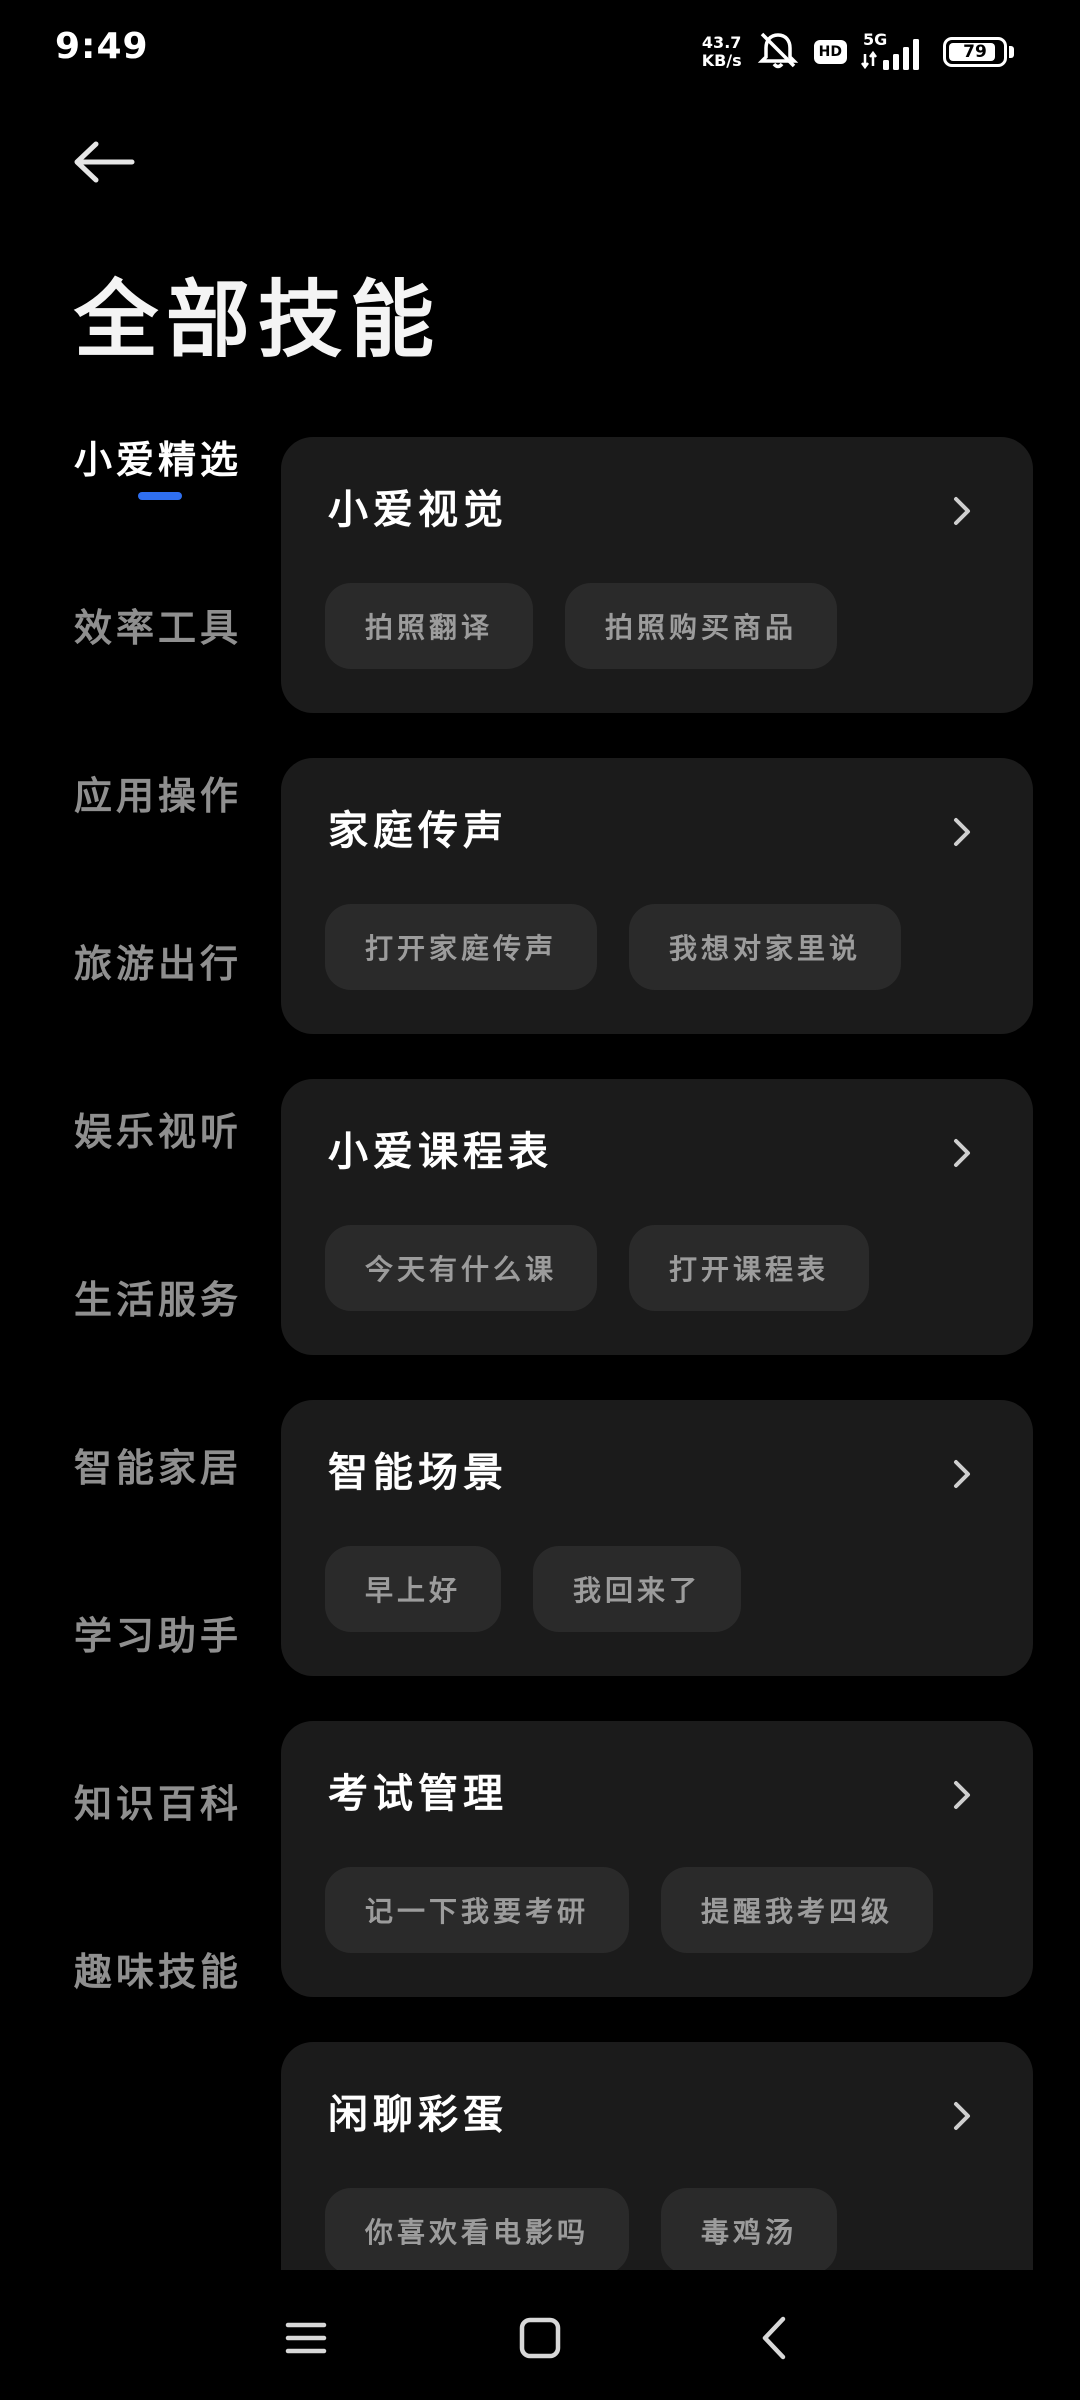 The width and height of the screenshot is (1080, 2400). I want to click on category-item-featured: 小爱精选, so click(164, 514).